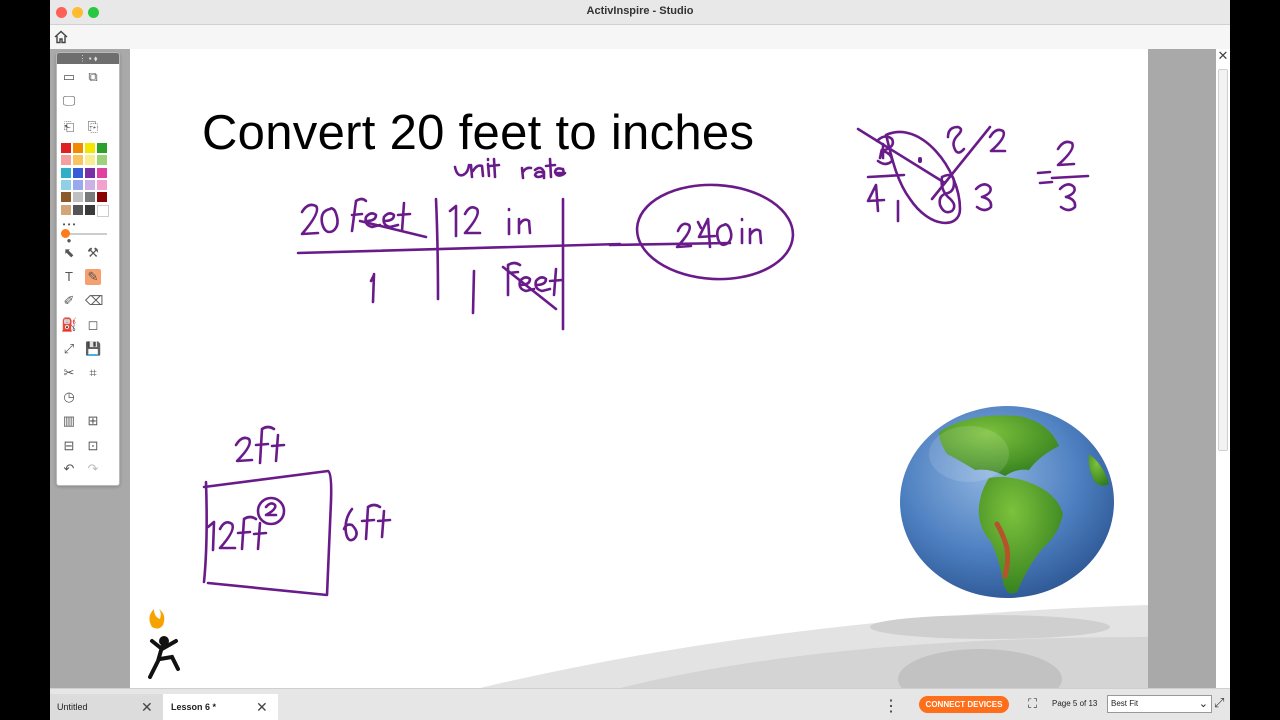 This screenshot has width=1280, height=720. Describe the element at coordinates (1032, 704) in the screenshot. I see `presentation-icon: ⛶` at that location.